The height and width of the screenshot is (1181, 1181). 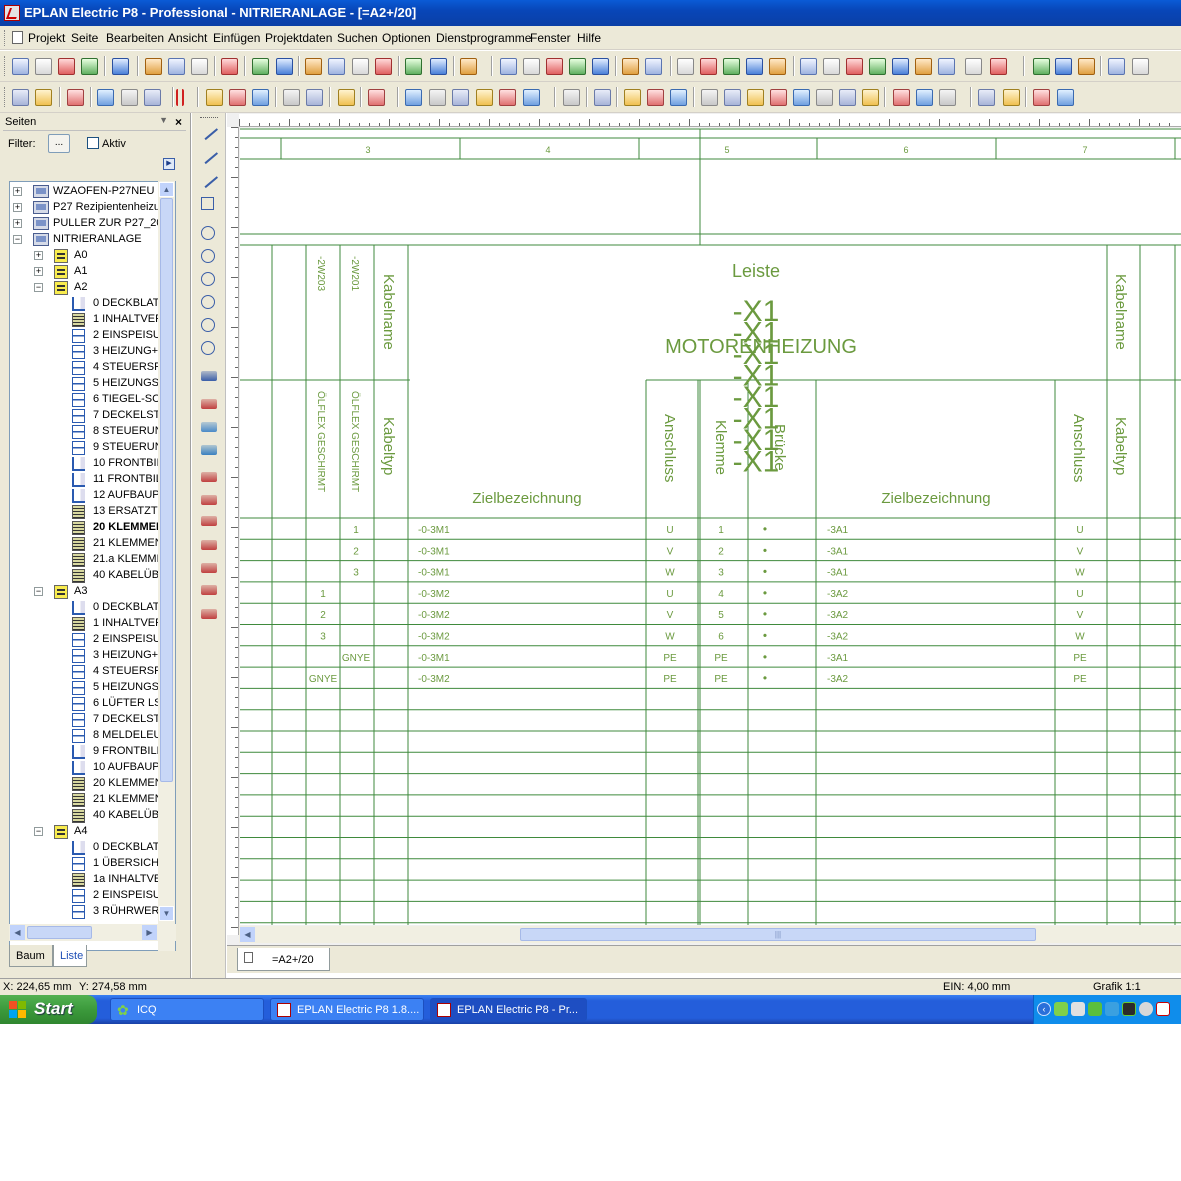 I want to click on scroll-thumb-h, so click(x=59, y=932).